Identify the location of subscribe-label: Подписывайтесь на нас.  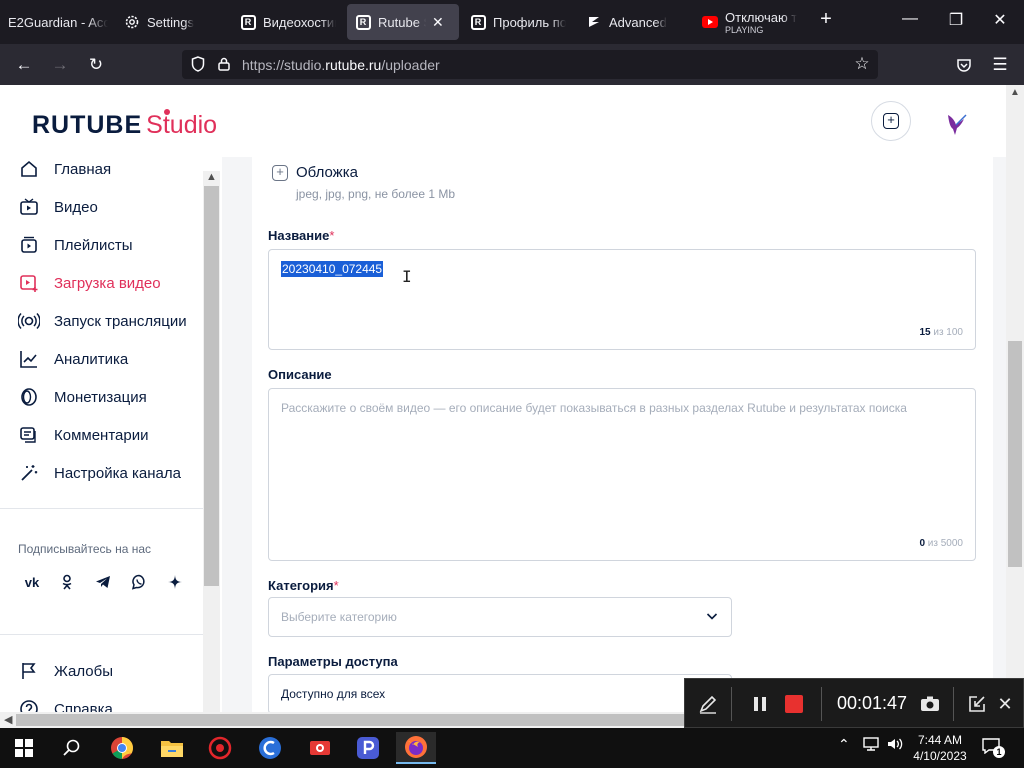
(85, 549).